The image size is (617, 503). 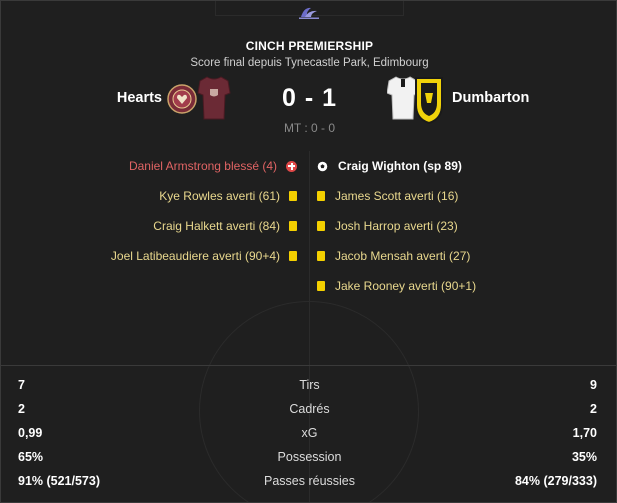 What do you see at coordinates (309, 46) in the screenshot?
I see `competition-title: CINCH PREMIERSHIP` at bounding box center [309, 46].